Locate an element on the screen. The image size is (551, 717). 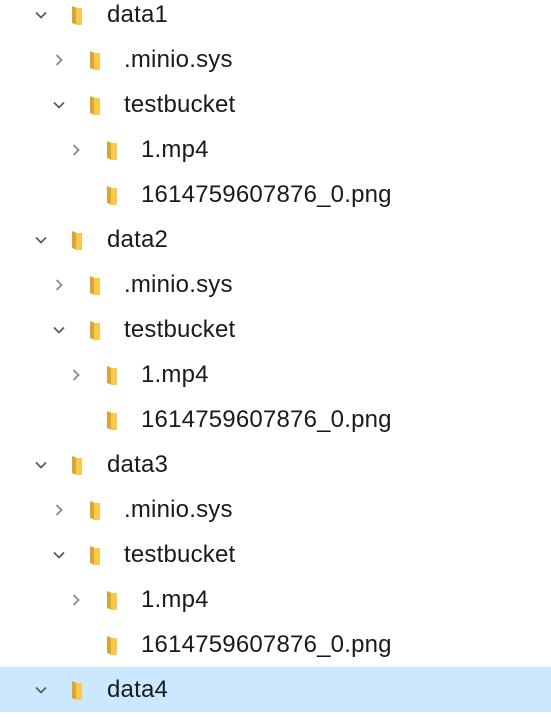
tree-item-data1: data1 is located at coordinates (275, 18).